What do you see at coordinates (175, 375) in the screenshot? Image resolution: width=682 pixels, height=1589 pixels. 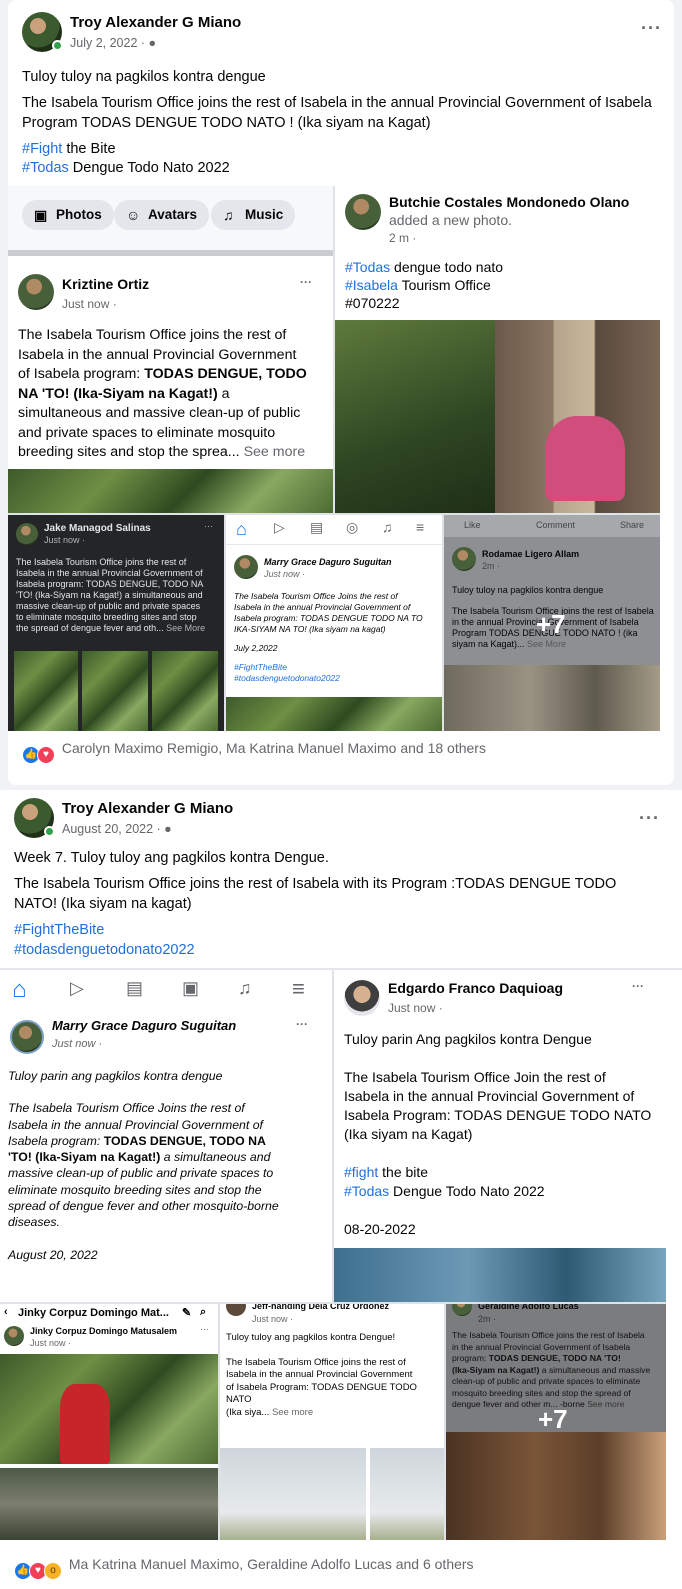 I see `text-line: of Isabela program: TODAS DENGUE, TODO` at bounding box center [175, 375].